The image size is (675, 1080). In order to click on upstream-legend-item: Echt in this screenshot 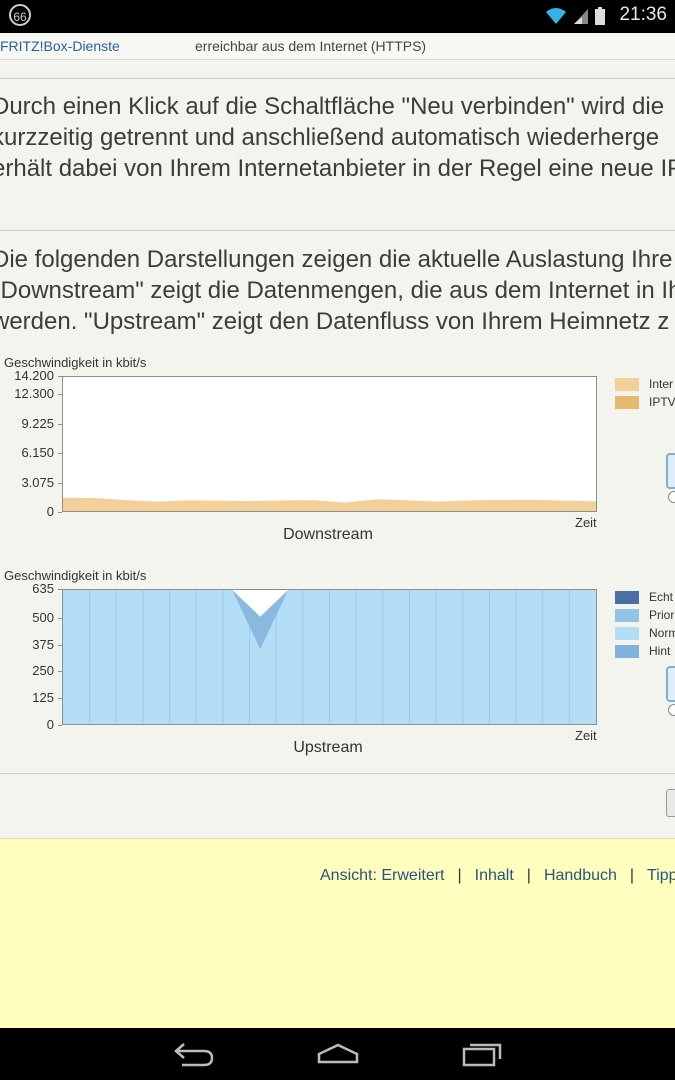, I will do `click(645, 597)`.